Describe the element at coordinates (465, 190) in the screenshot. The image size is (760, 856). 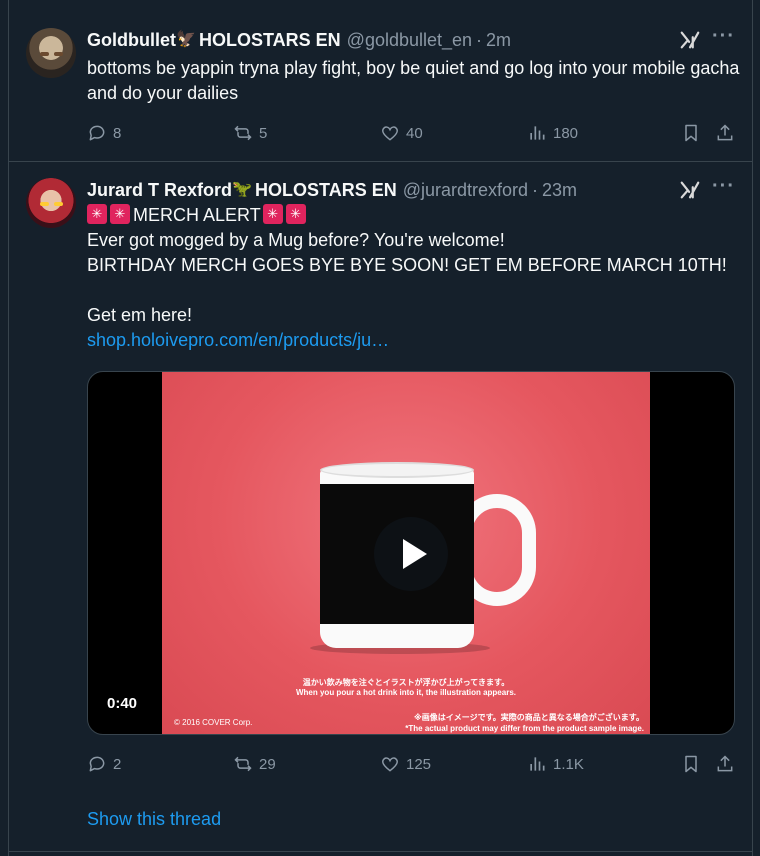
I see `user-handle: @jurardtrexford` at that location.